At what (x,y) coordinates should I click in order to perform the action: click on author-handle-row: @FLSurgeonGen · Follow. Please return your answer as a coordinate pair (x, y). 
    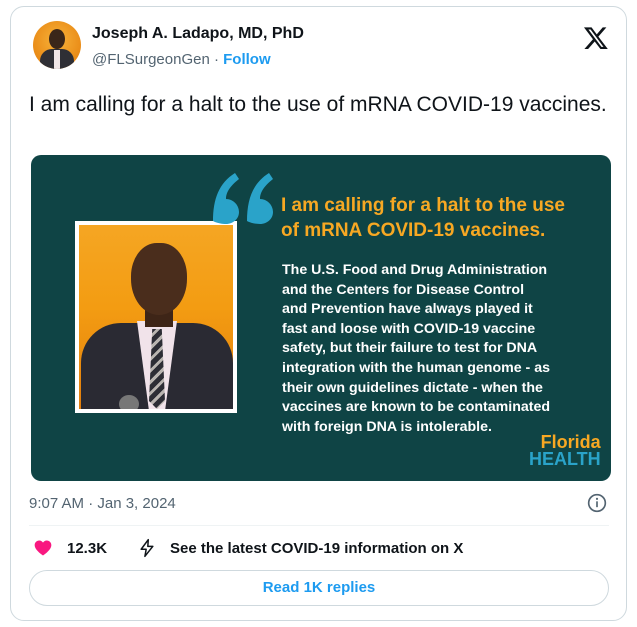
    Looking at the image, I should click on (181, 59).